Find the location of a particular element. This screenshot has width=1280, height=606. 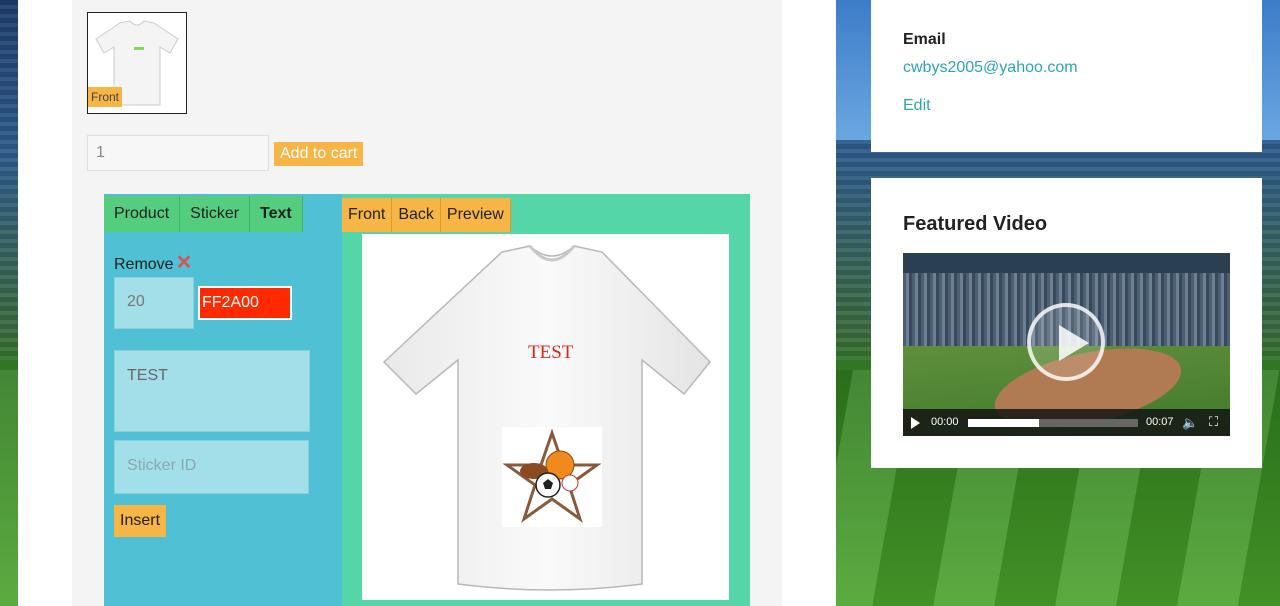

sticker-id-input: Sticker ID is located at coordinates (211, 467).